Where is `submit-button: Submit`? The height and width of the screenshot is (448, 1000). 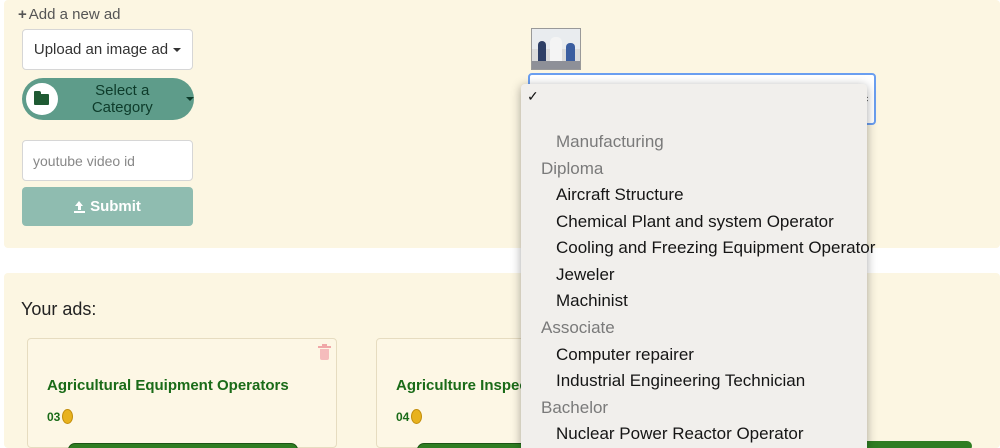
submit-button: Submit is located at coordinates (107, 206).